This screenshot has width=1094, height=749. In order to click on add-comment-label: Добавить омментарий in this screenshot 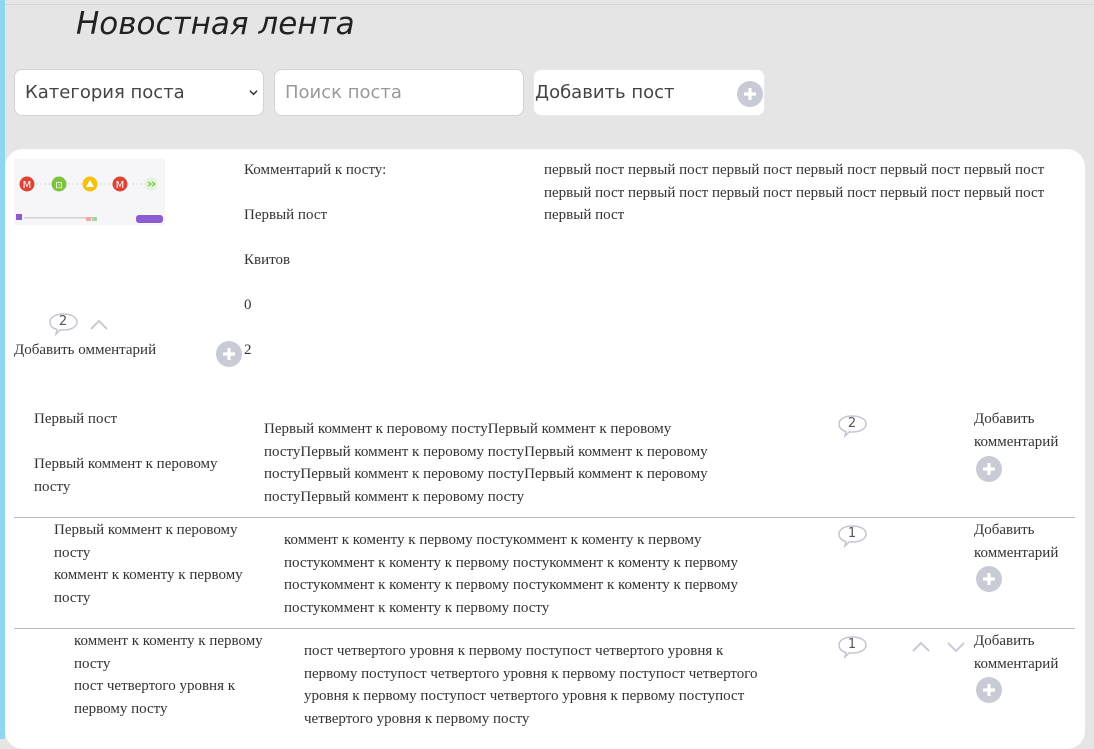, I will do `click(85, 350)`.